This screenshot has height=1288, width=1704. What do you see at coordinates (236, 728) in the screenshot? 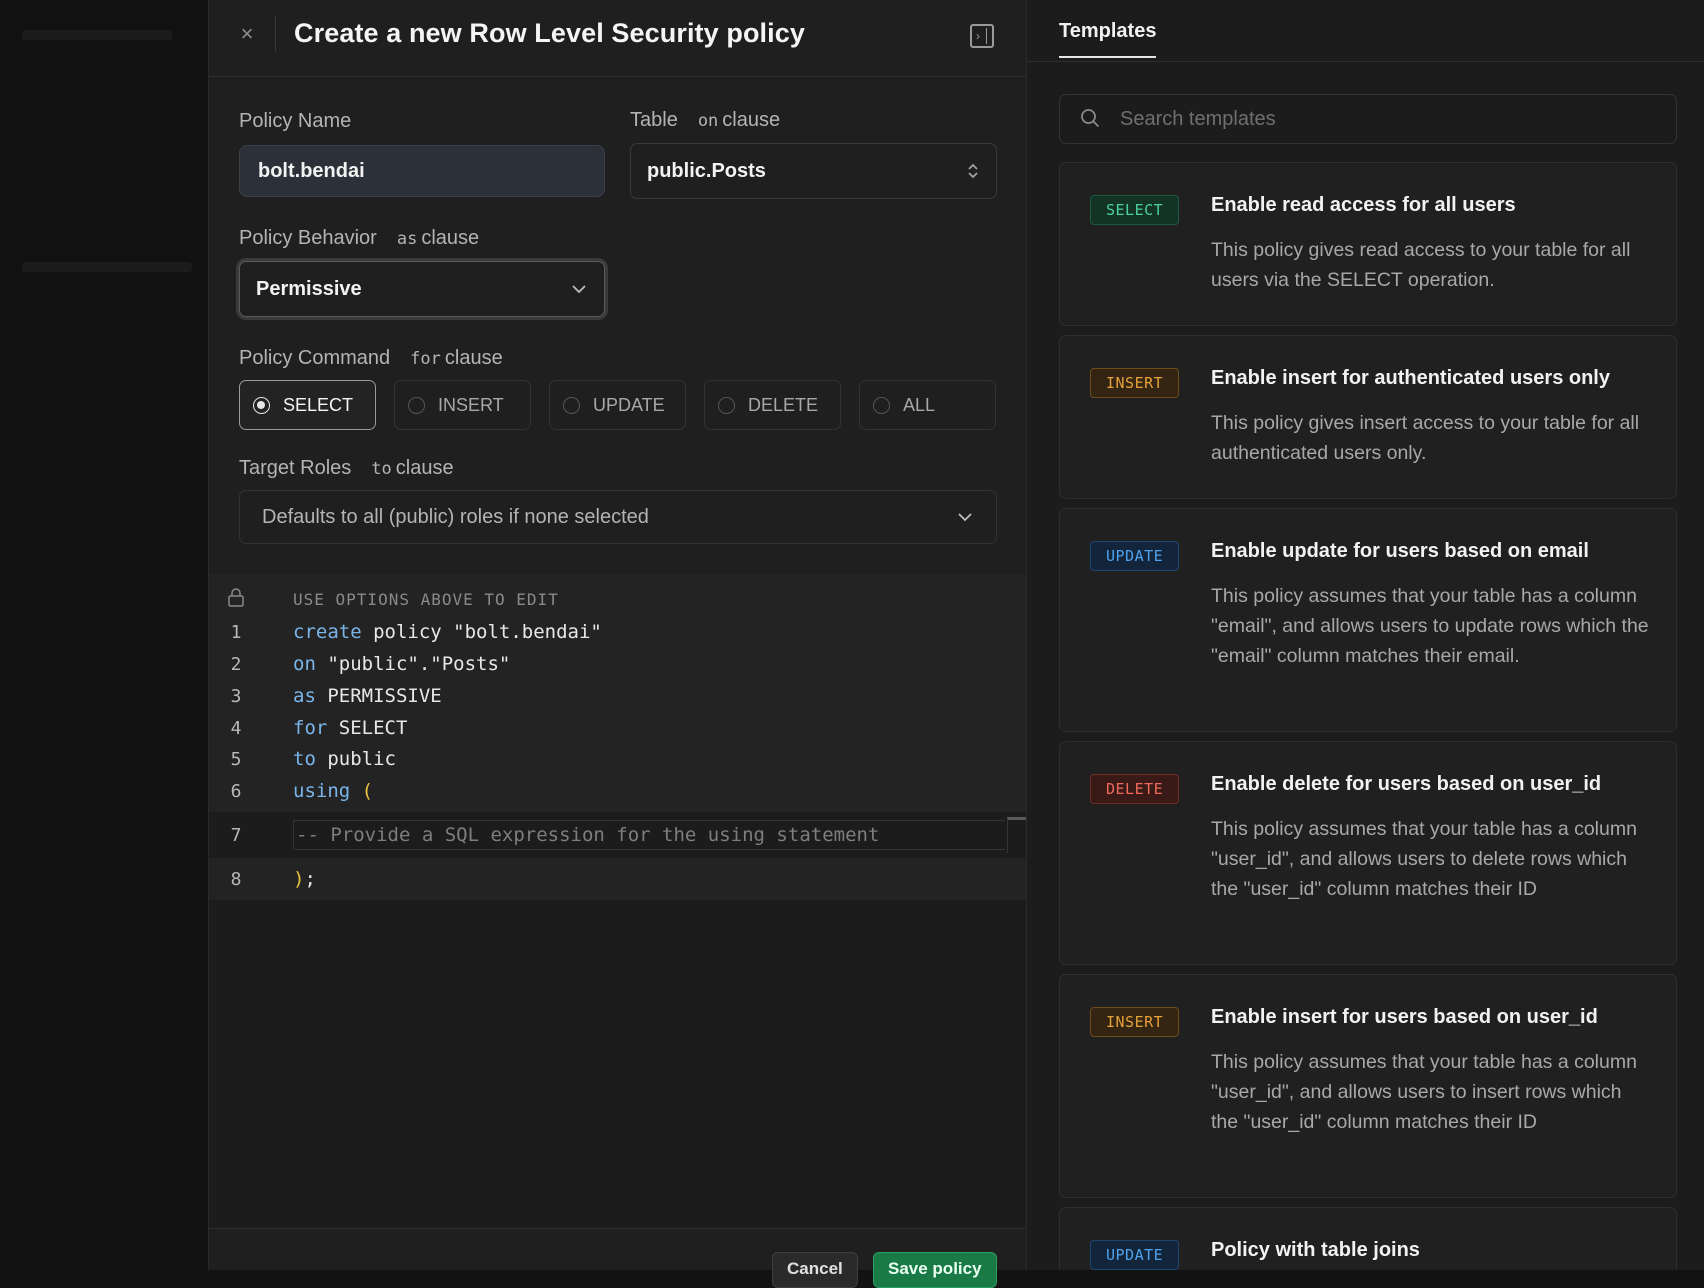
I see `line-number: 4` at bounding box center [236, 728].